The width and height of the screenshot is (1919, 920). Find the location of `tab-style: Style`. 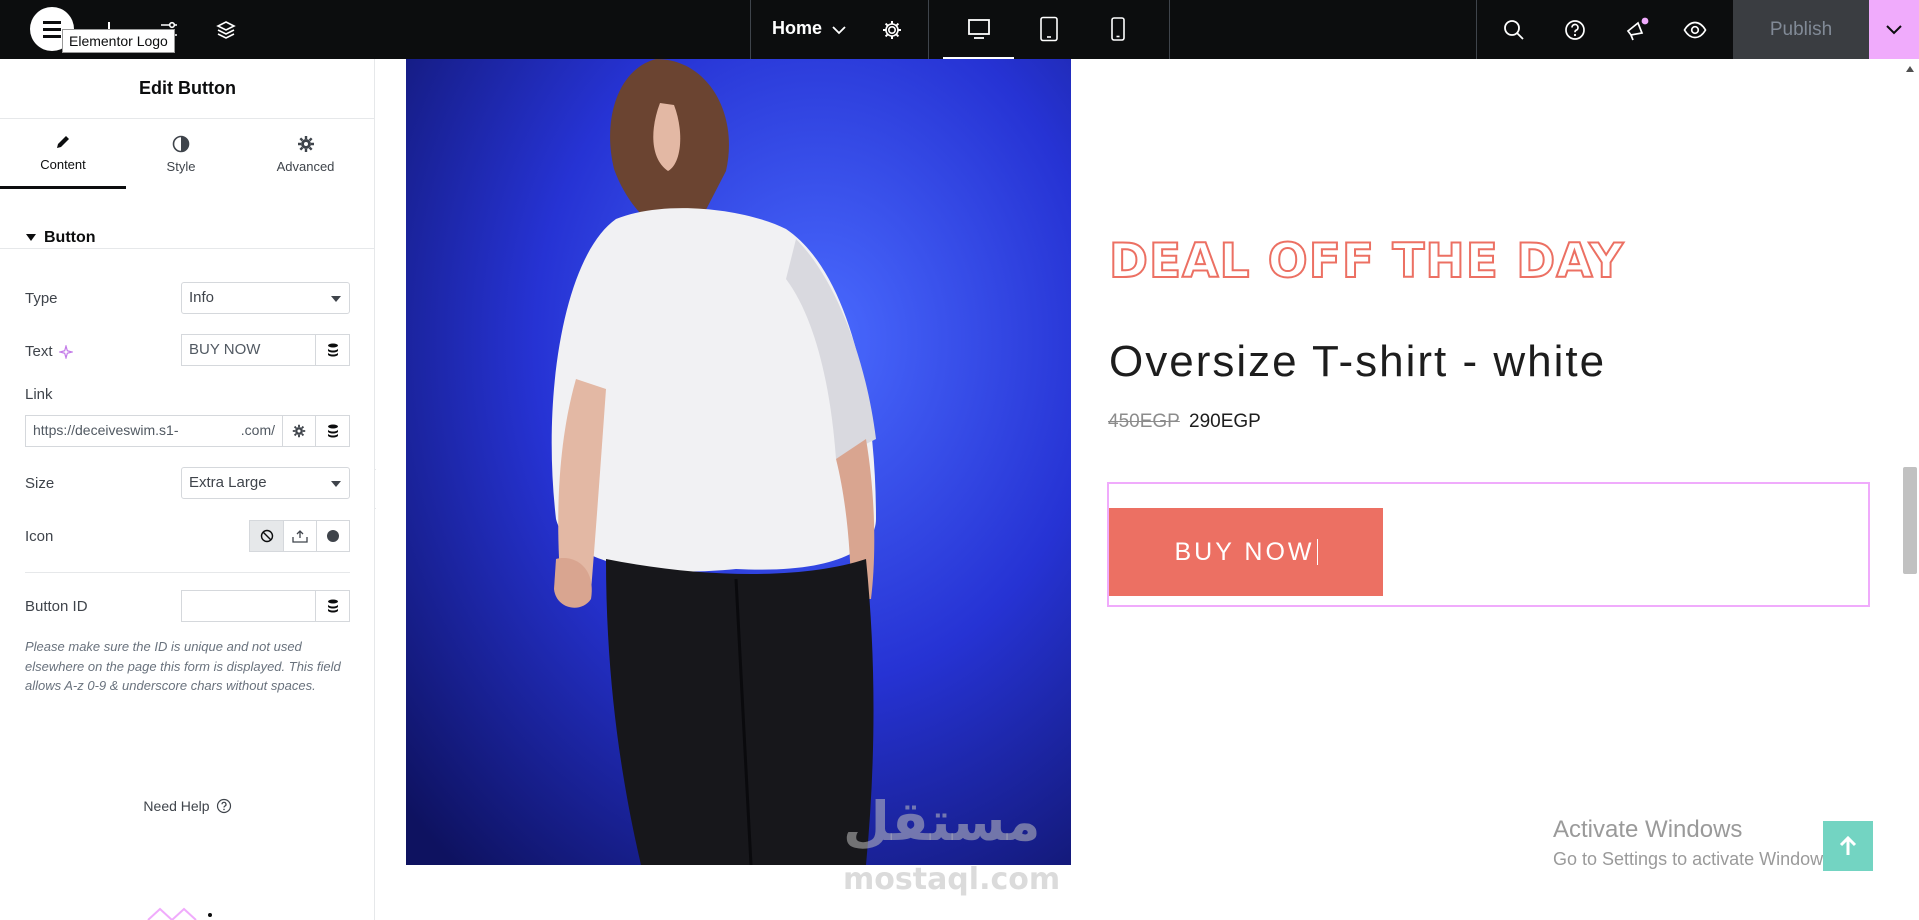

tab-style: Style is located at coordinates (181, 154).